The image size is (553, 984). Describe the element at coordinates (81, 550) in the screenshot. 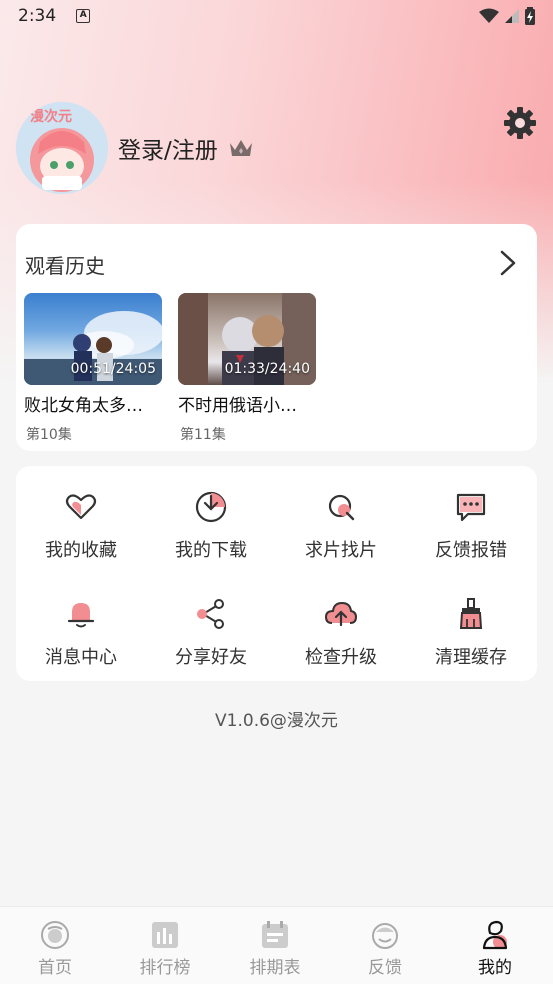

I see `menu-label: 我的收藏` at that location.